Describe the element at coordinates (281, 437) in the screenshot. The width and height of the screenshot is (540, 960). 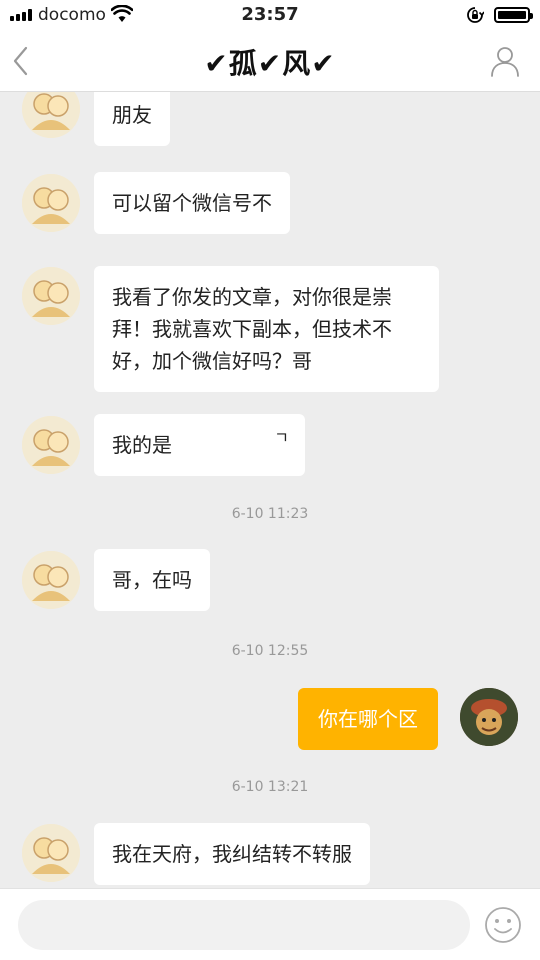
I see `message-text-fragment: ㄱ` at that location.